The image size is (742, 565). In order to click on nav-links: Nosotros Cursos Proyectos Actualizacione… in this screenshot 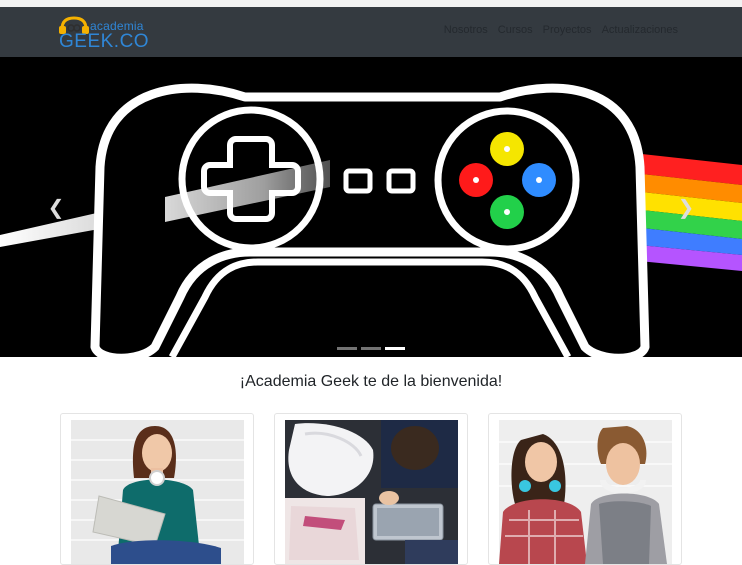, I will do `click(561, 30)`.